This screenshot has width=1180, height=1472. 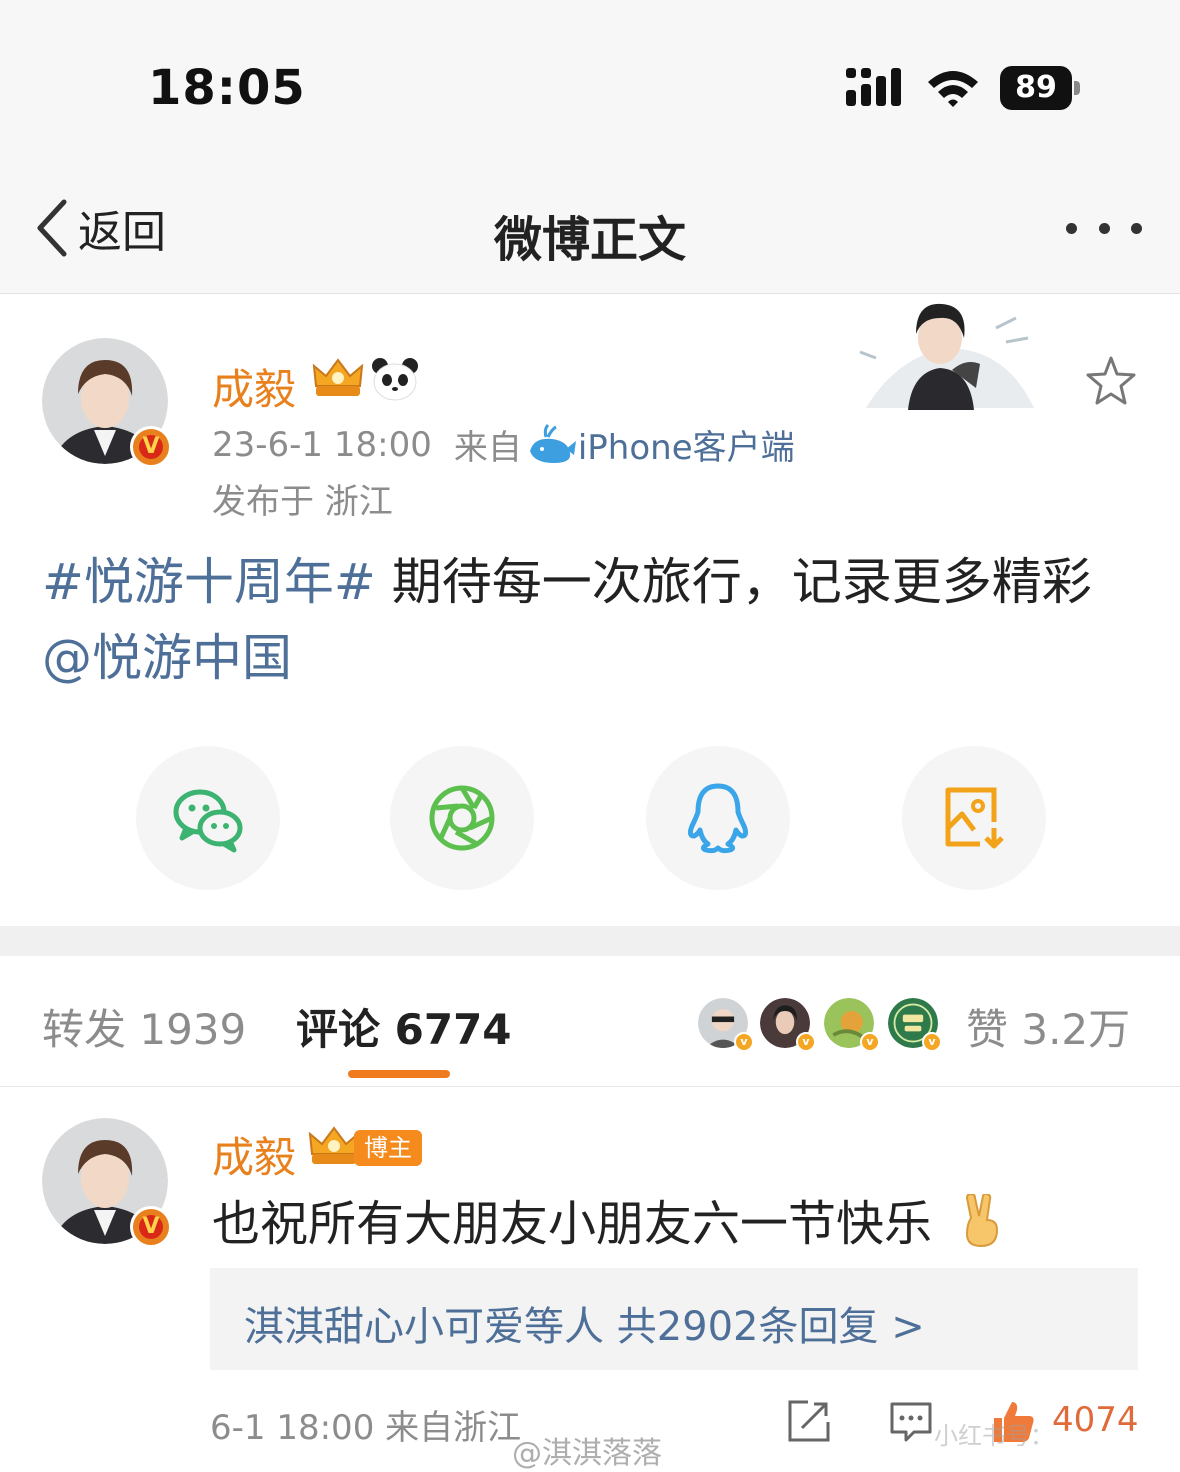 I want to click on save-image-icon, so click(x=974, y=818).